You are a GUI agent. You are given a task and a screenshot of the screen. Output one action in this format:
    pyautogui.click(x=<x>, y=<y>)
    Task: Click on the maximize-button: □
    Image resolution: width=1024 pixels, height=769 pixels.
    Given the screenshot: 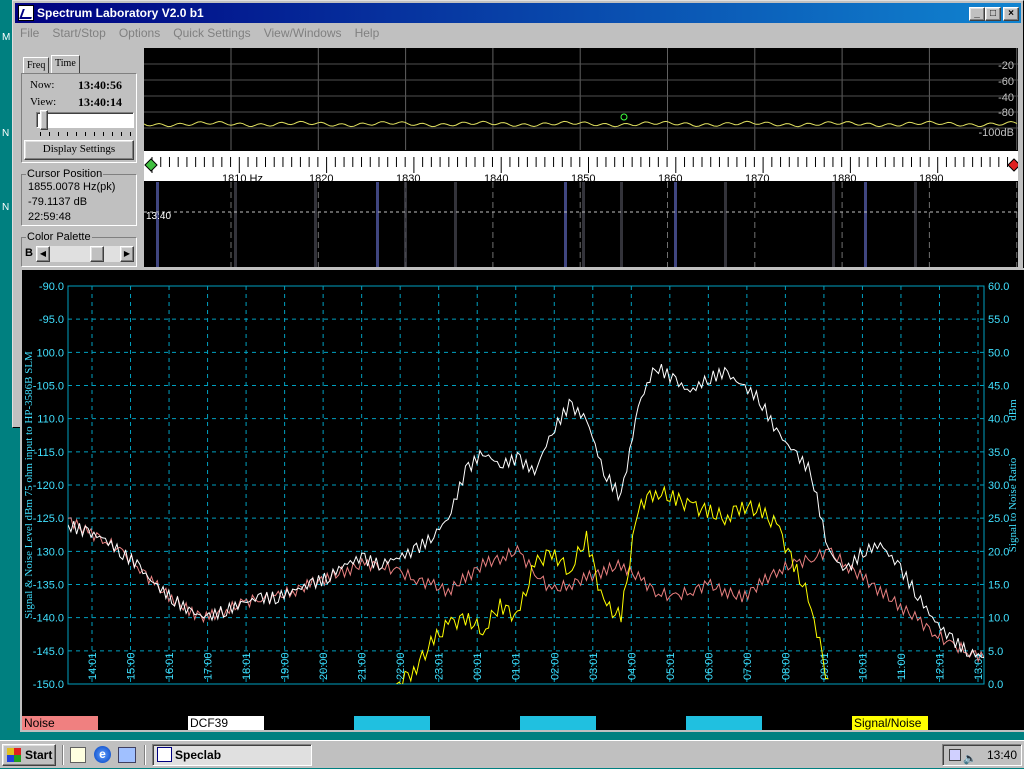 What is the action you would take?
    pyautogui.click(x=993, y=14)
    